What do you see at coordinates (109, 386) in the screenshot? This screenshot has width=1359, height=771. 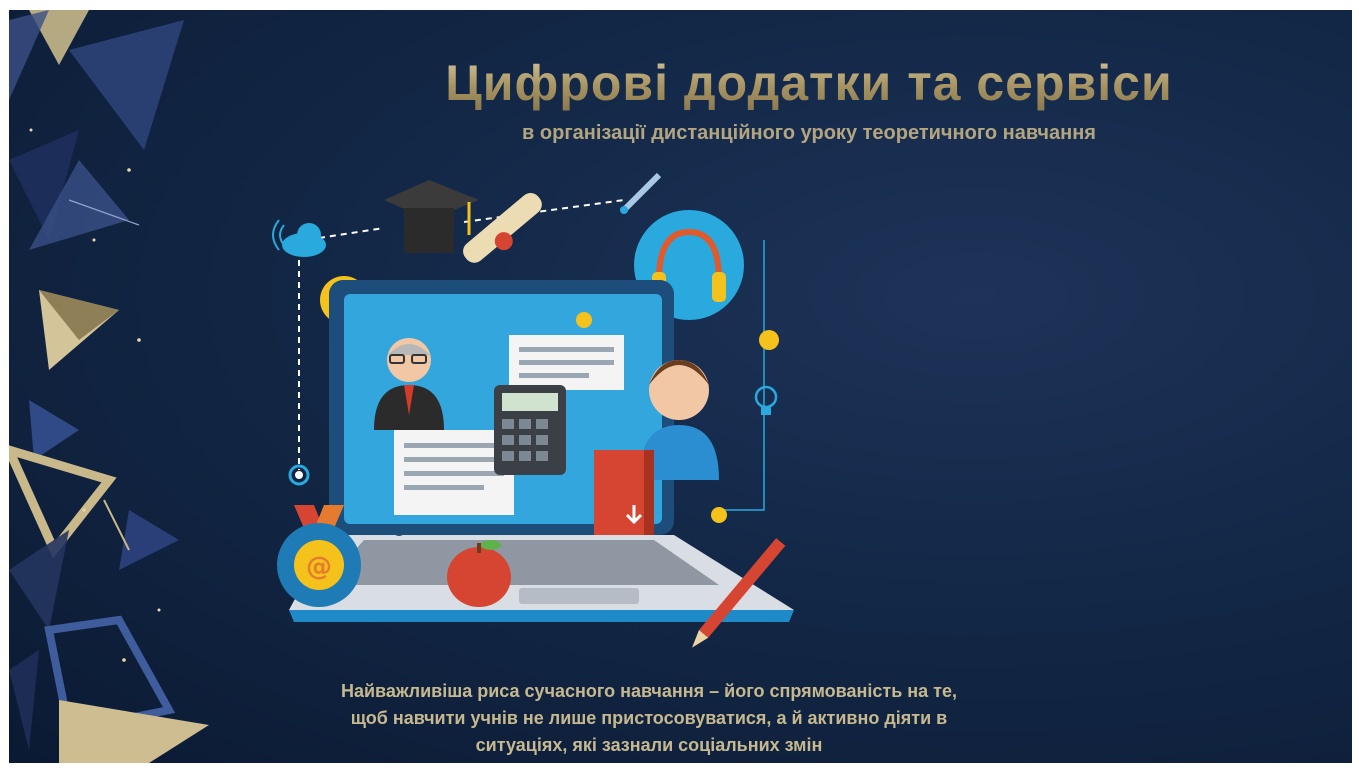 I see `geometric-triangles-decoration` at bounding box center [109, 386].